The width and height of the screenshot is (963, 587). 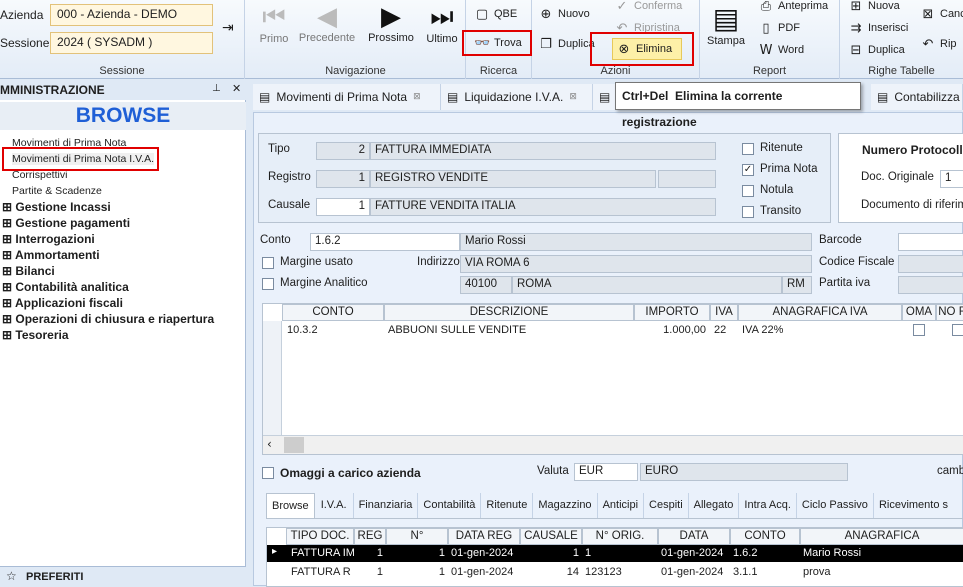 What do you see at coordinates (122, 207) in the screenshot?
I see `tree-item-incassi: ⊞ Gestione Incassi` at bounding box center [122, 207].